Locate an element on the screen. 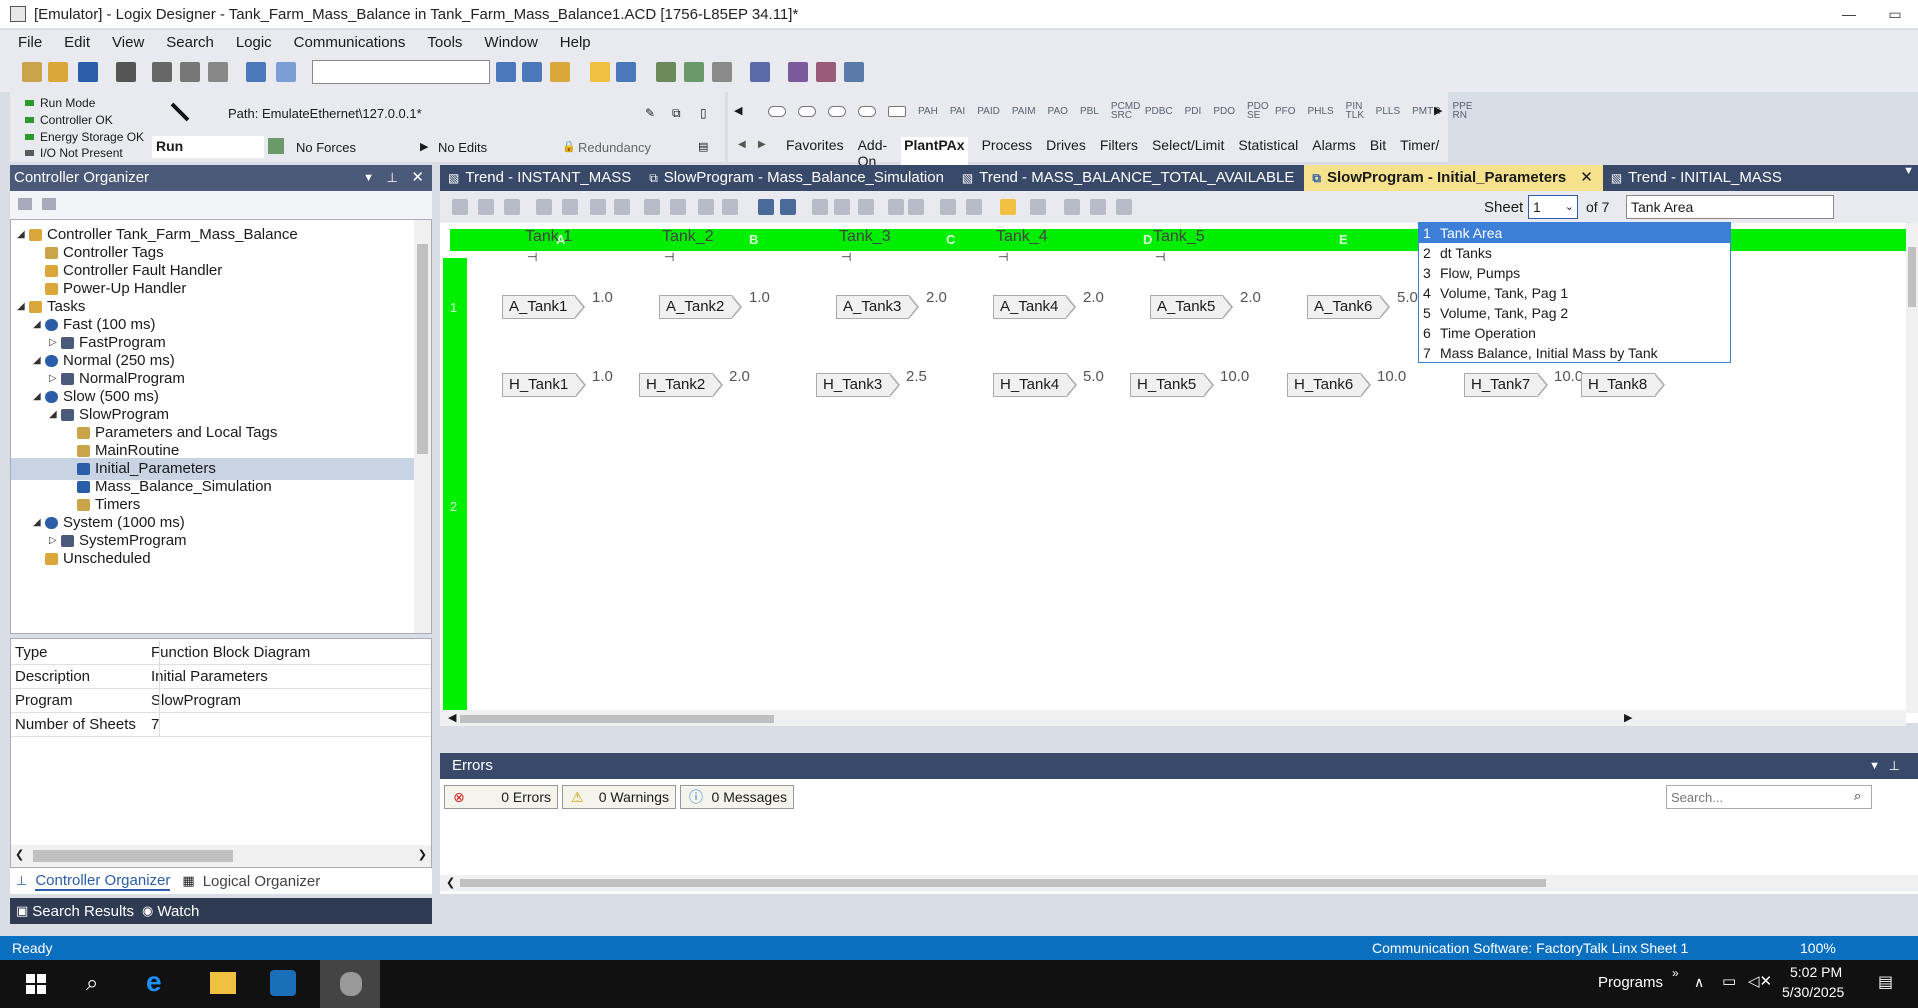 The height and width of the screenshot is (1008, 1918). factorytalk-icon is located at coordinates (283, 983).